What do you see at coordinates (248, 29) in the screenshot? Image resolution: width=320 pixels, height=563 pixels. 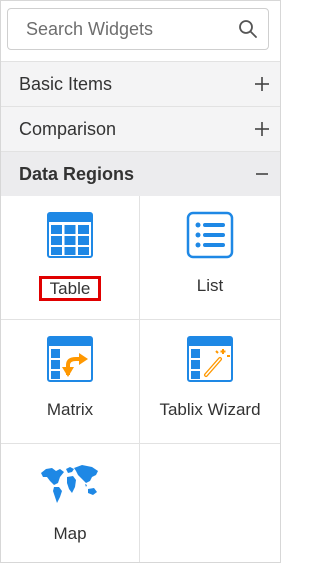 I see `search-icon` at bounding box center [248, 29].